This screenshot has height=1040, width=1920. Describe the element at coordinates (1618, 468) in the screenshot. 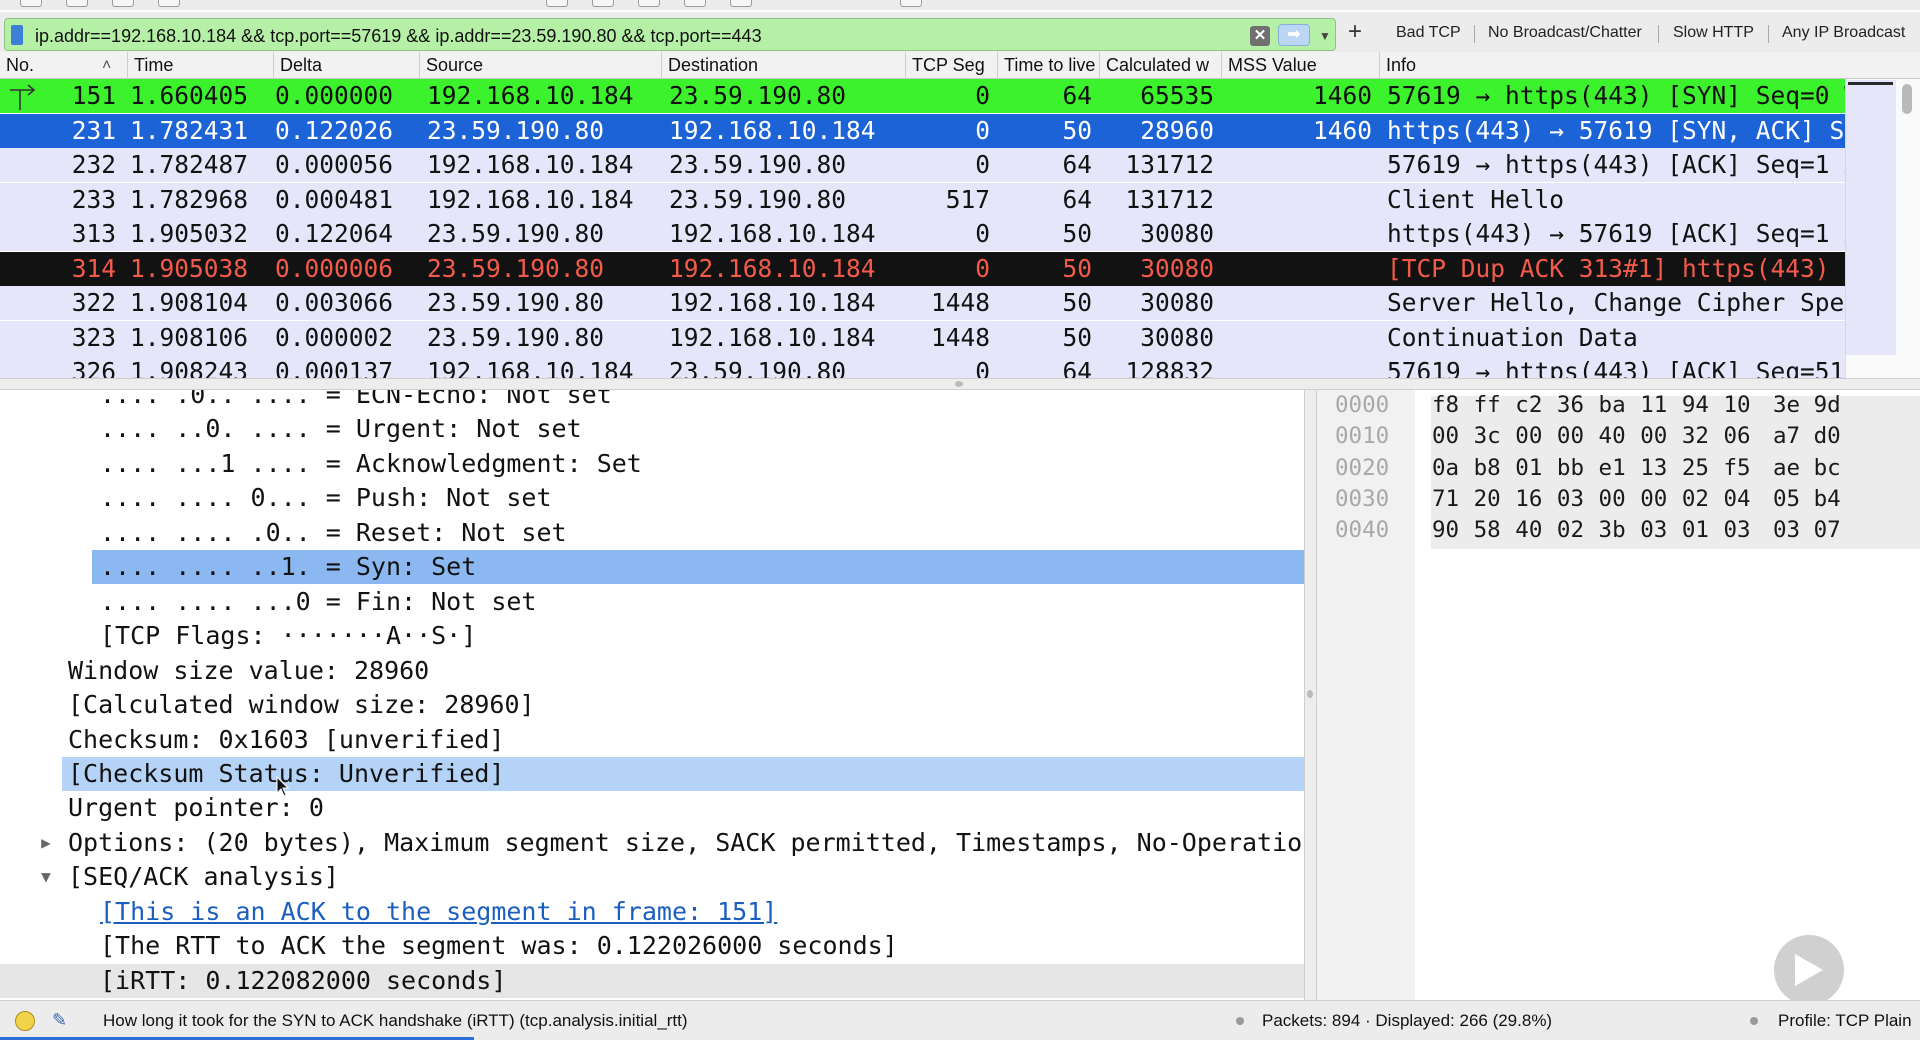

I see `bytes-row: 0020 0a b8 01 bb e1 13 25 f5 ae bc` at that location.